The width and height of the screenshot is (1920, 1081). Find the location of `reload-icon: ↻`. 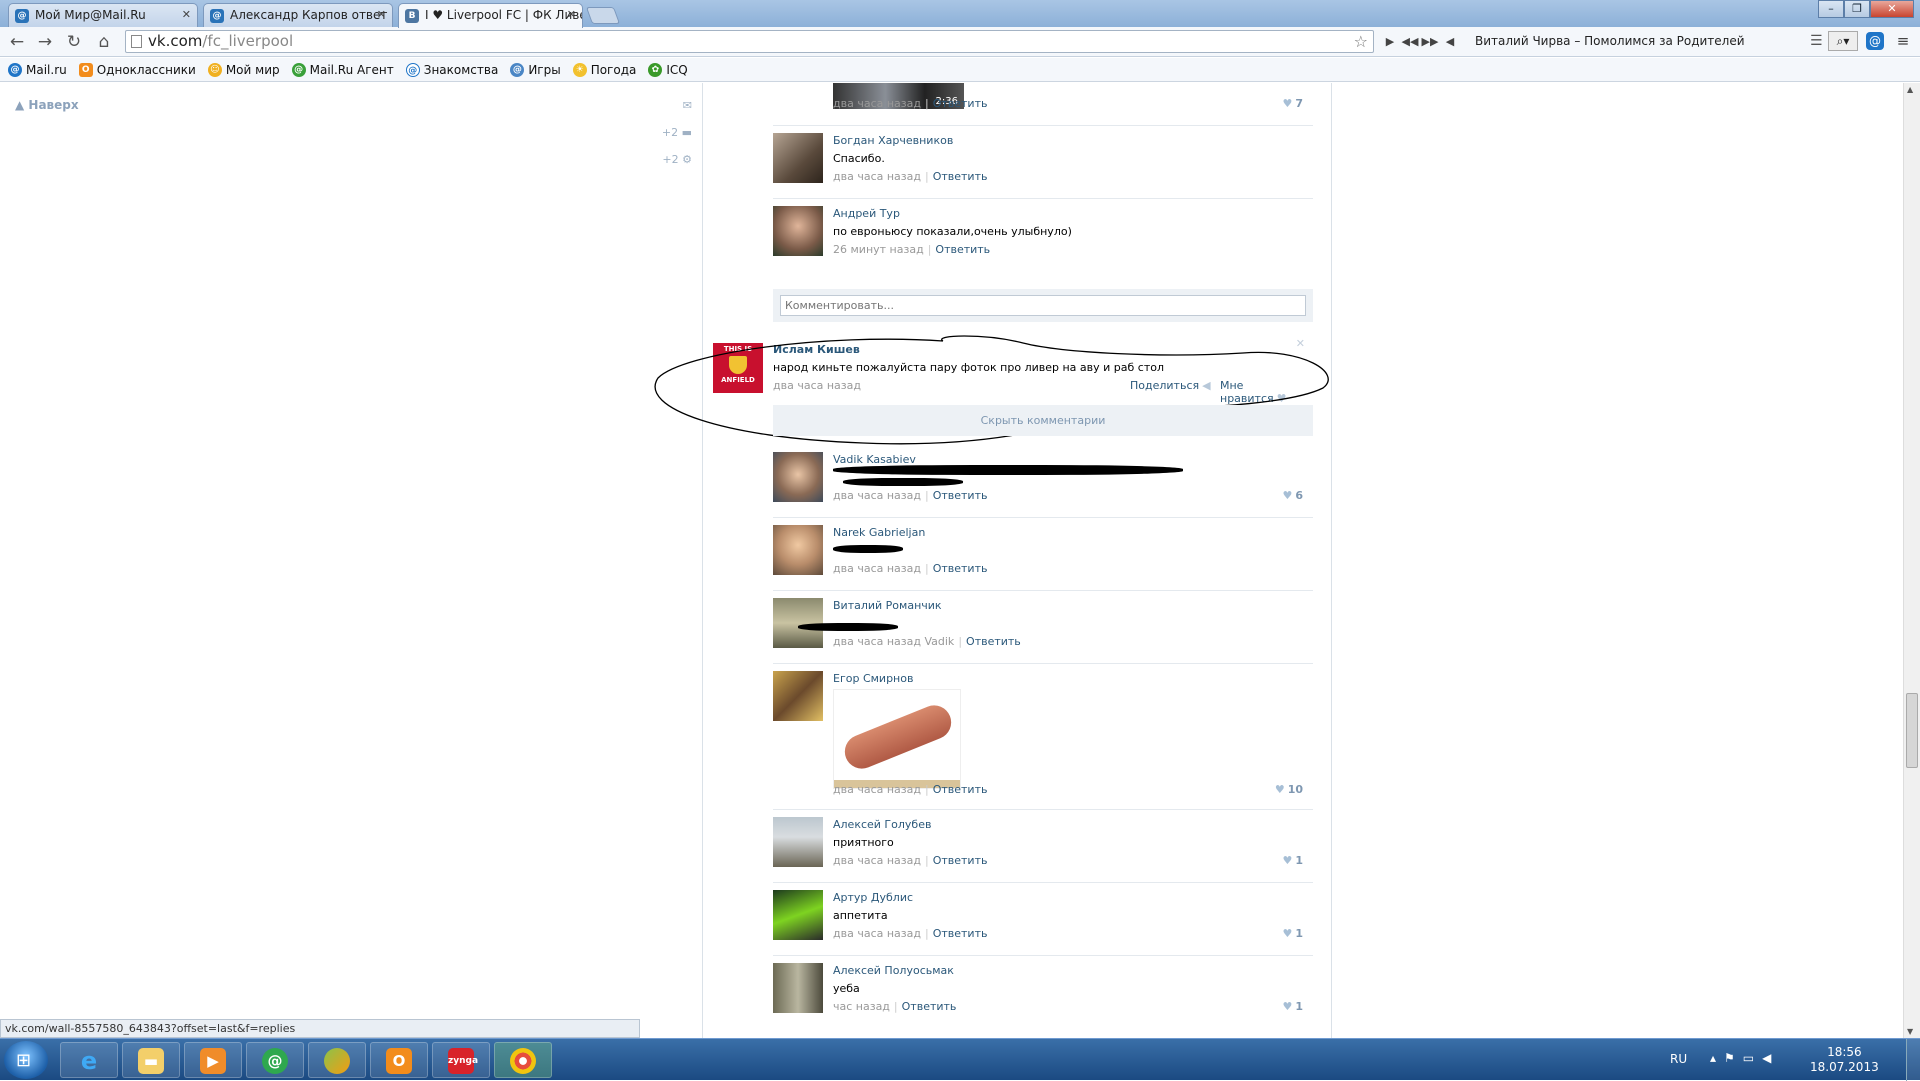

reload-icon: ↻ is located at coordinates (74, 42).